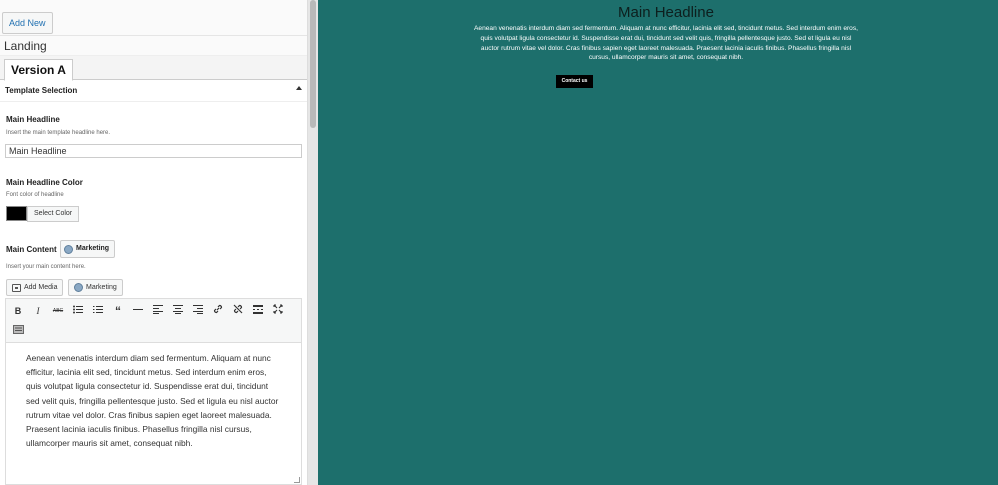 The width and height of the screenshot is (998, 485). What do you see at coordinates (16, 213) in the screenshot?
I see `color-swatch` at bounding box center [16, 213].